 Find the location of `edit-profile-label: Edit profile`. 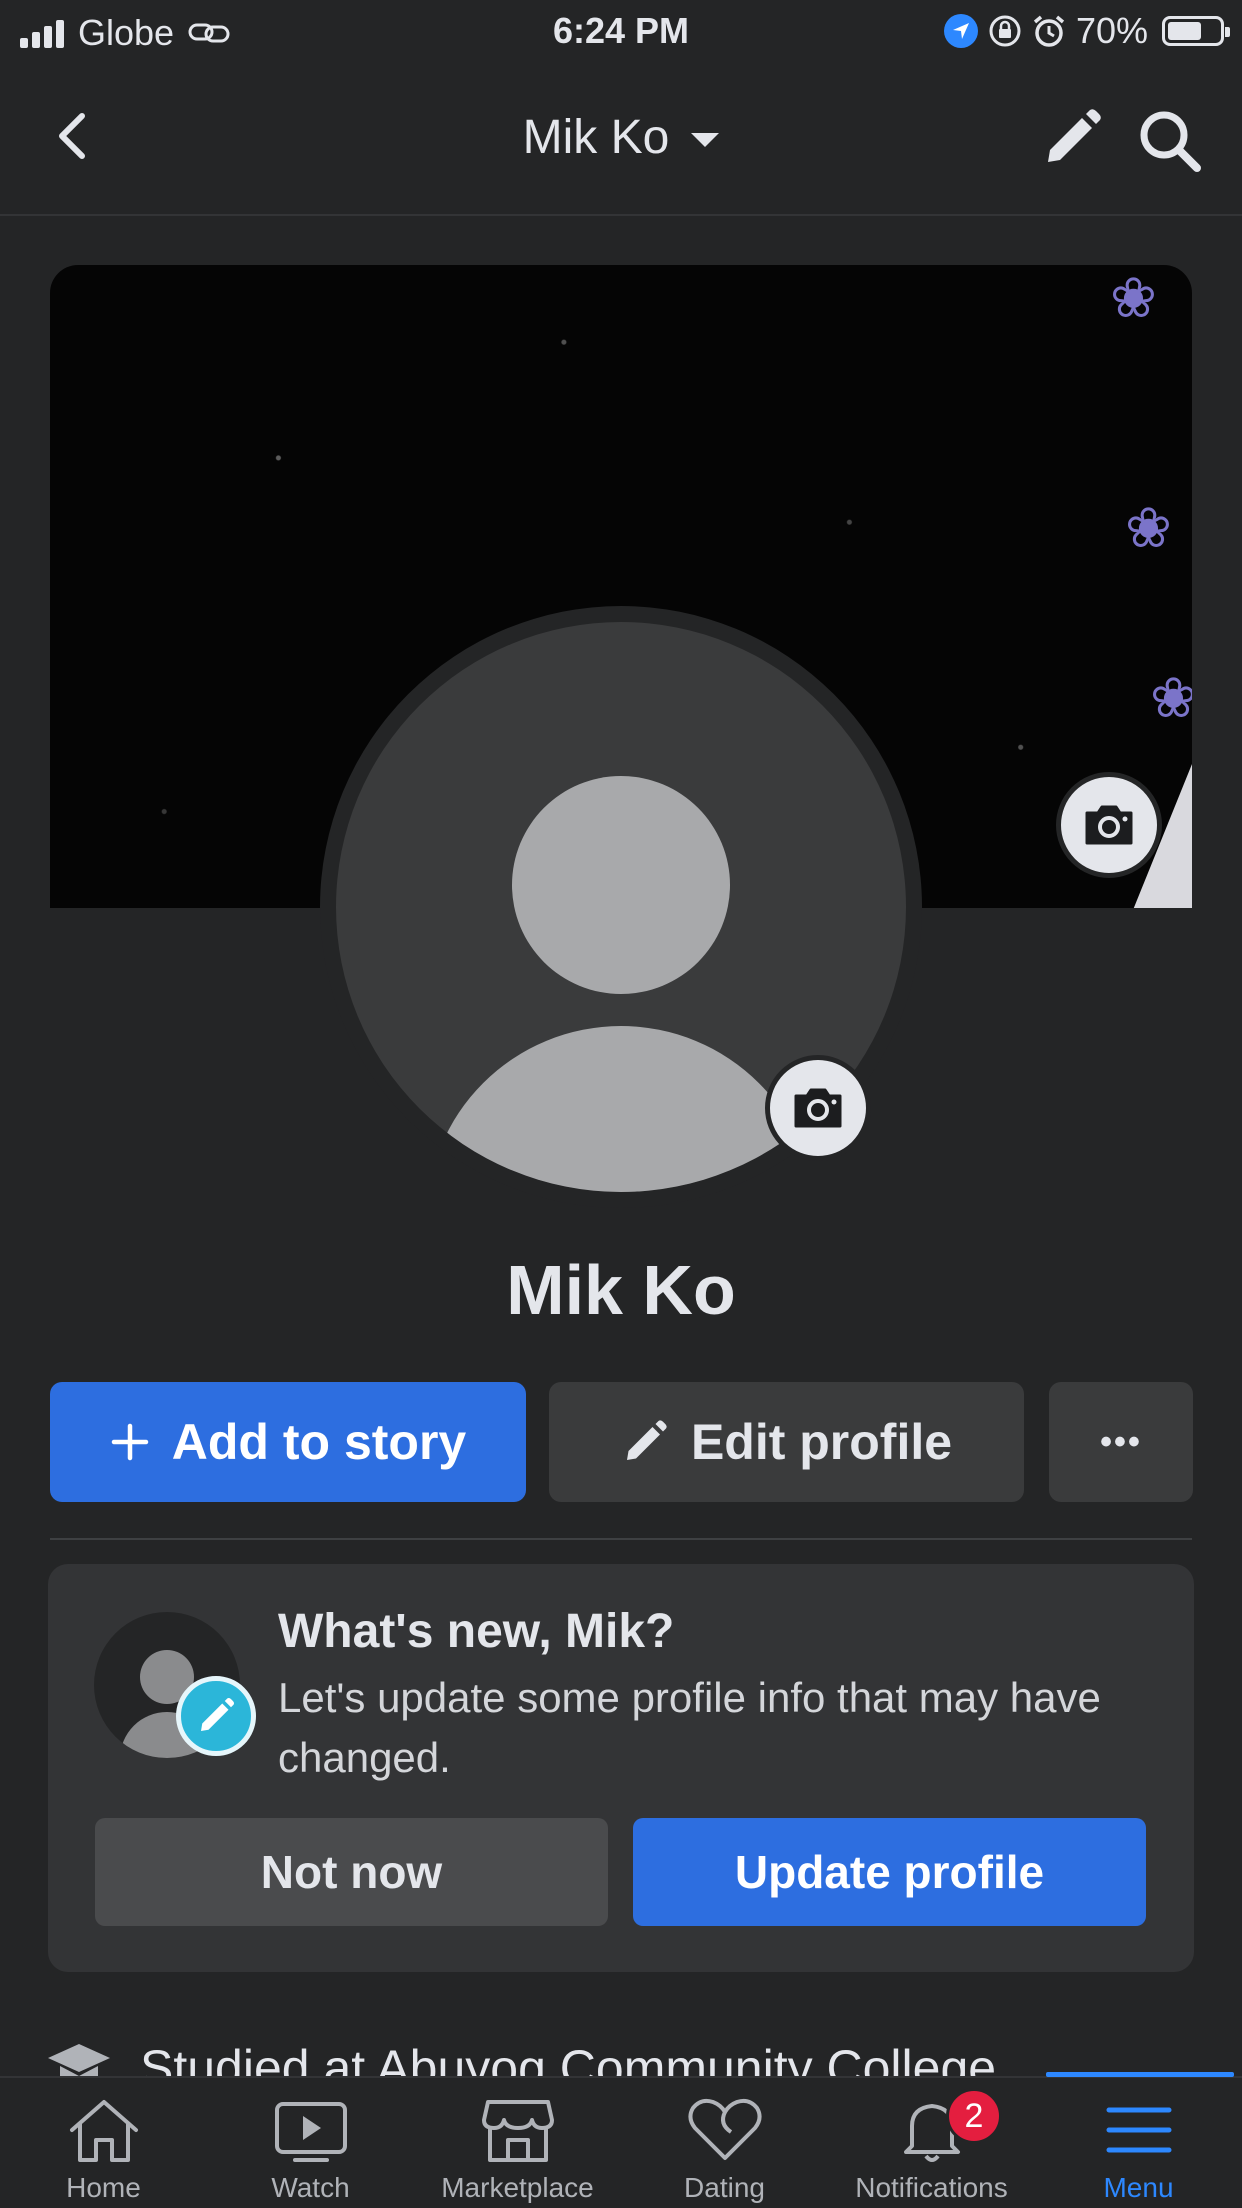

edit-profile-label: Edit profile is located at coordinates (821, 1442).